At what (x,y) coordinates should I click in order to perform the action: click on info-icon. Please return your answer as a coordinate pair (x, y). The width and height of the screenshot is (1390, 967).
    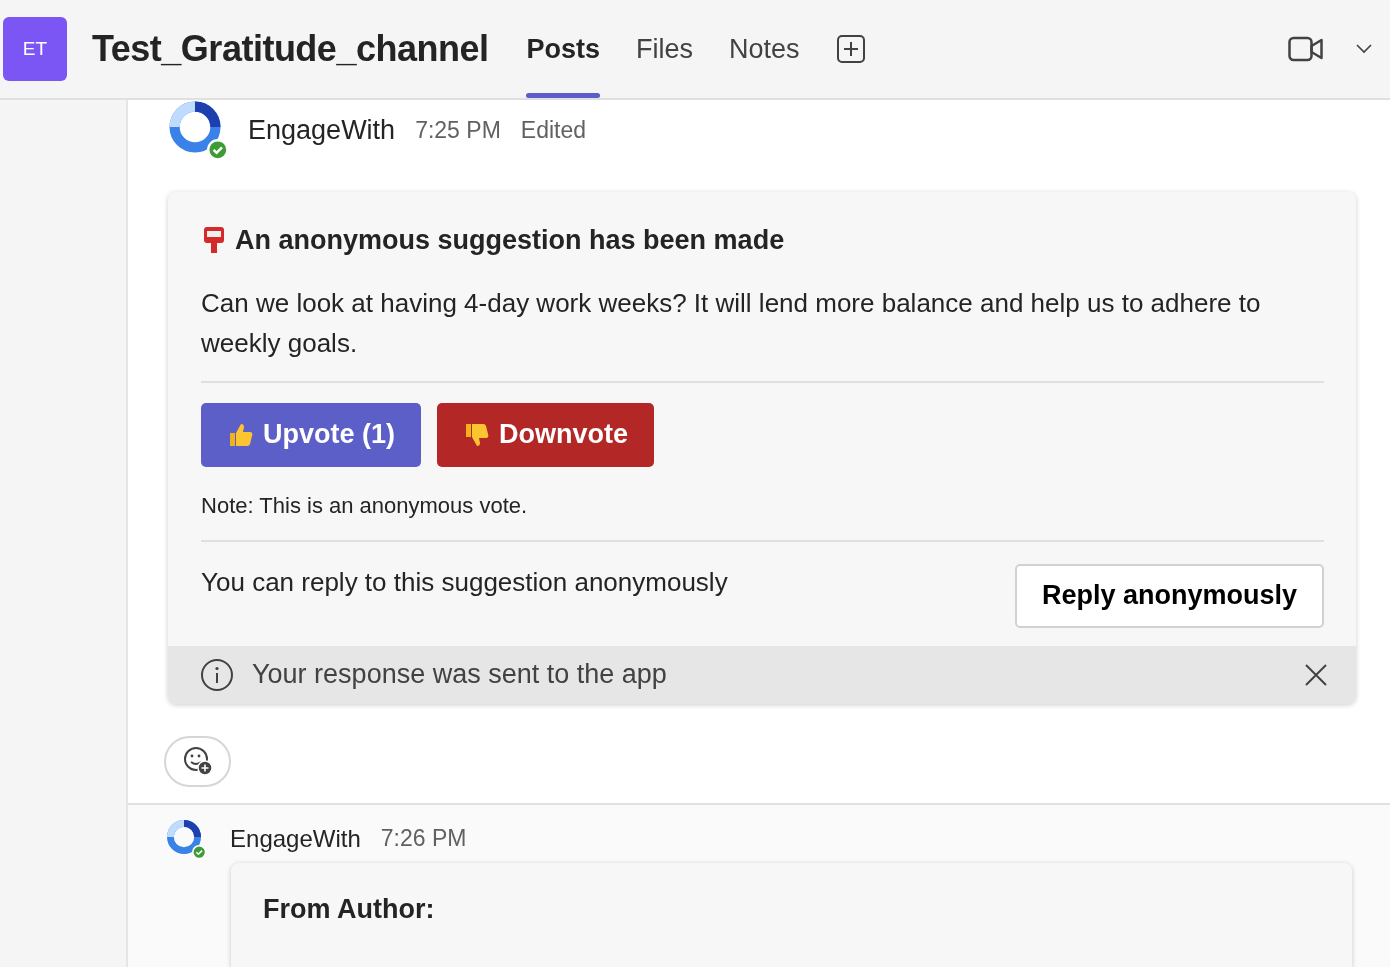
    Looking at the image, I should click on (217, 674).